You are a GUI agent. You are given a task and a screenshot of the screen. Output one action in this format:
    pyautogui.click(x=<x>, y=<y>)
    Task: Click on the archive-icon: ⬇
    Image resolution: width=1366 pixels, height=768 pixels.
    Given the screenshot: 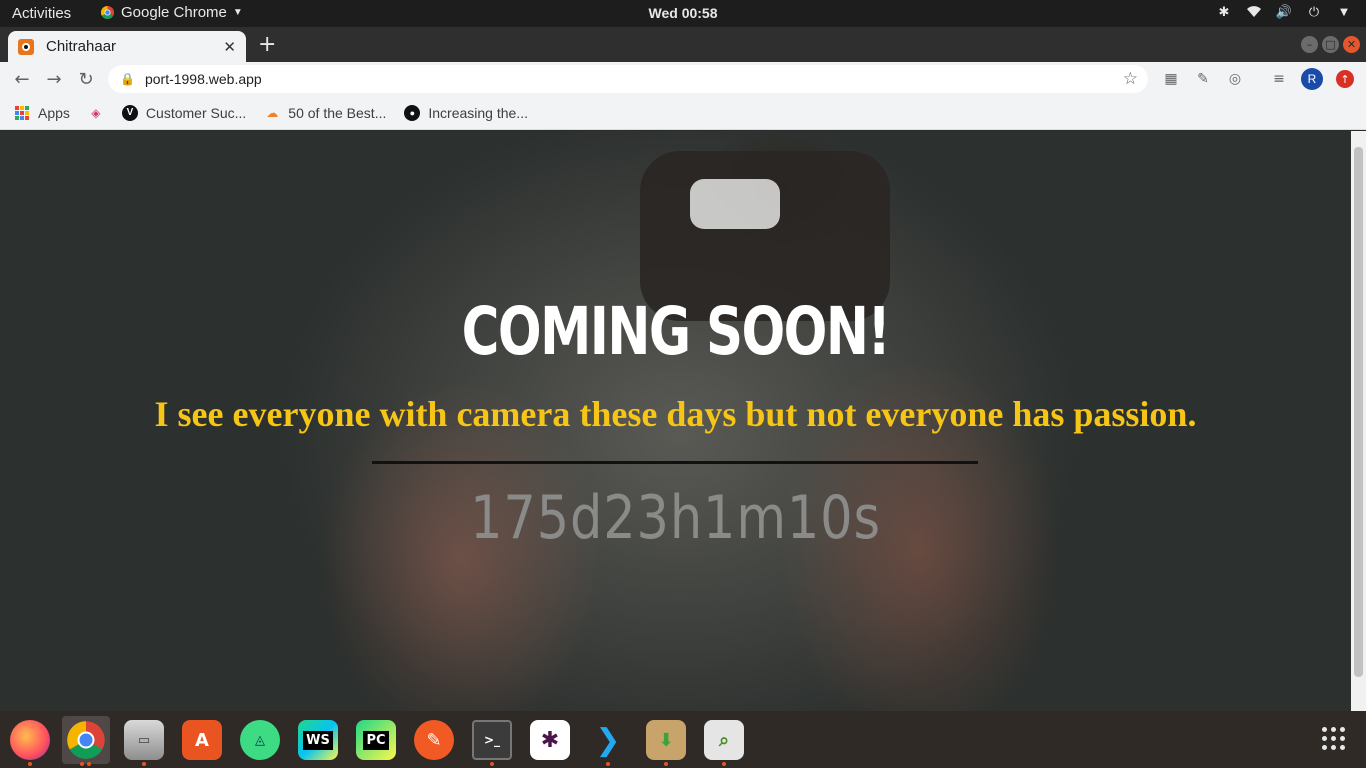 What is the action you would take?
    pyautogui.click(x=666, y=740)
    